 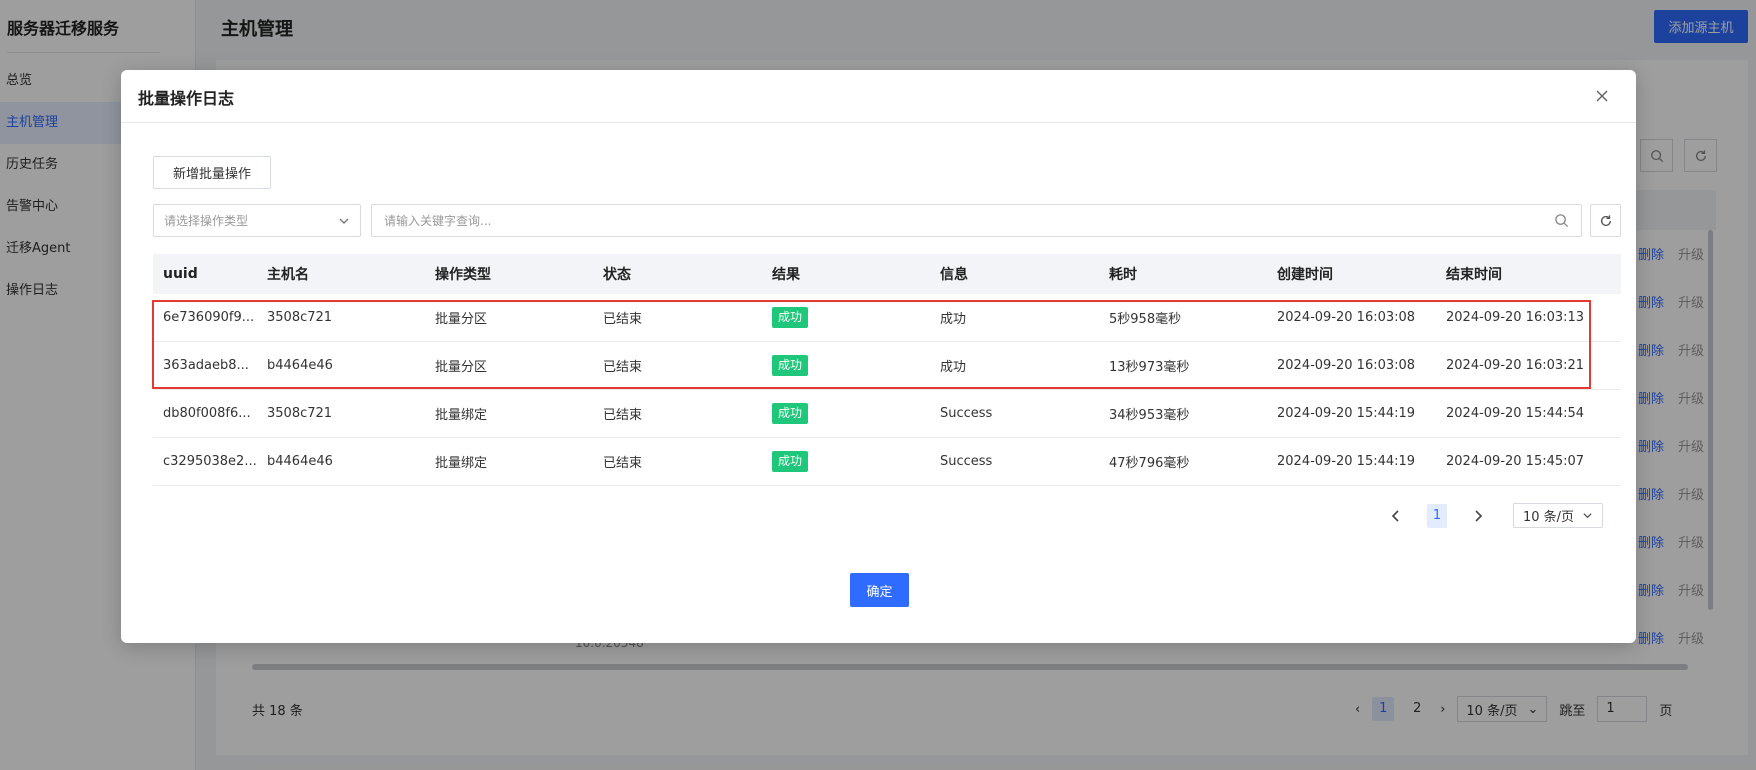 I want to click on close-icon, so click(x=1602, y=96).